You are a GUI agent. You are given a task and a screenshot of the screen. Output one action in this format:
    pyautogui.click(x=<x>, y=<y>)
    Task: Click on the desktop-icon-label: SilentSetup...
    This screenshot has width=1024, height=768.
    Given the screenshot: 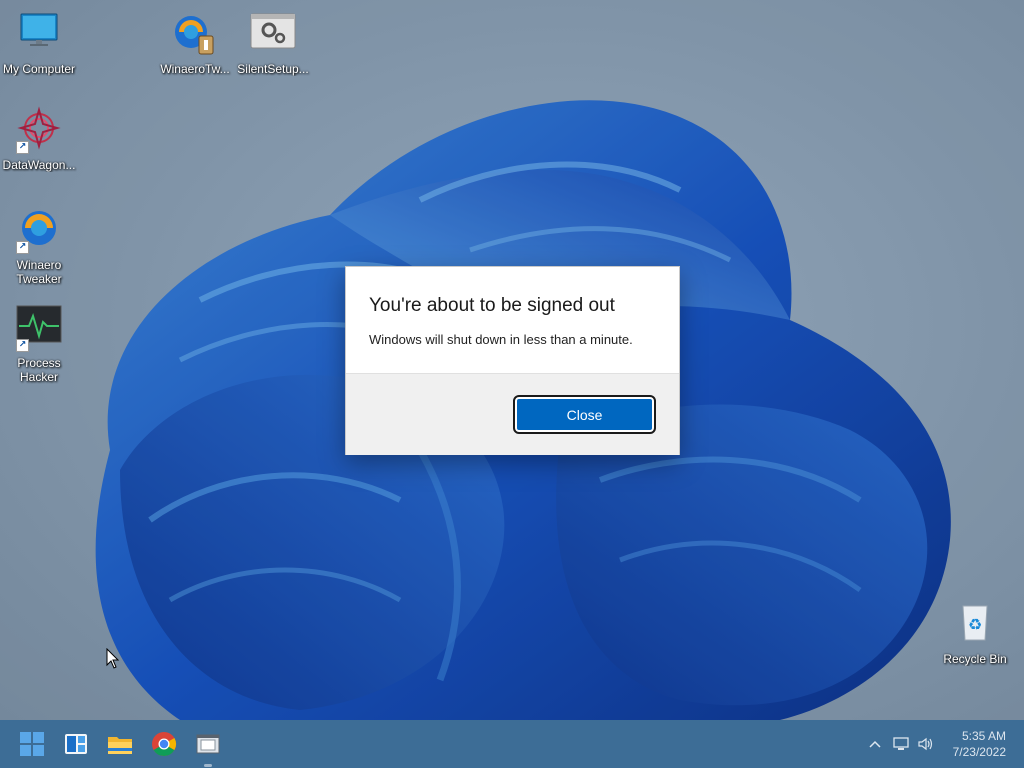 What is the action you would take?
    pyautogui.click(x=273, y=69)
    